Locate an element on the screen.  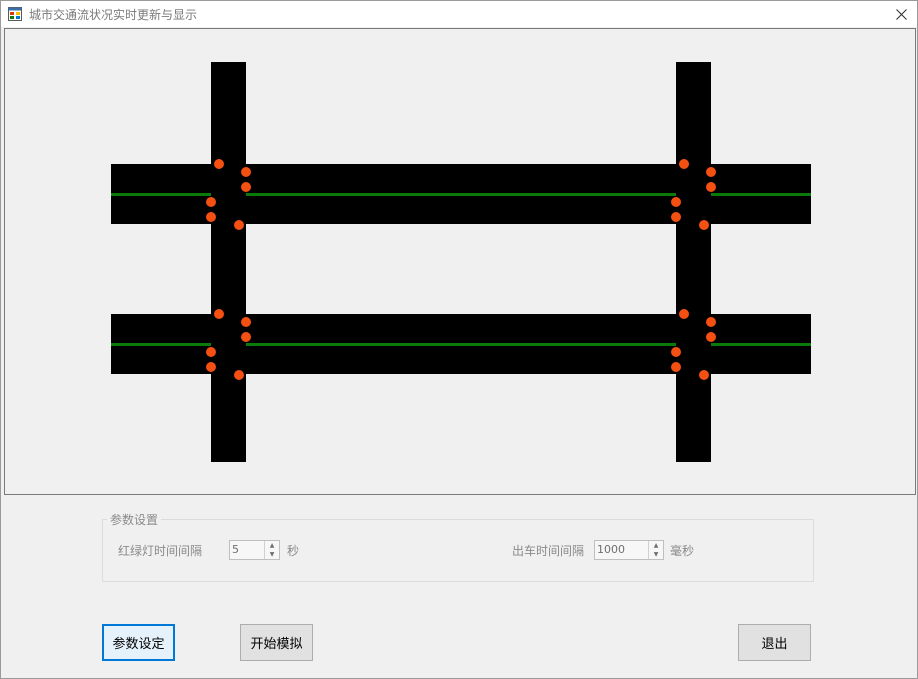
close-button is located at coordinates (901, 14).